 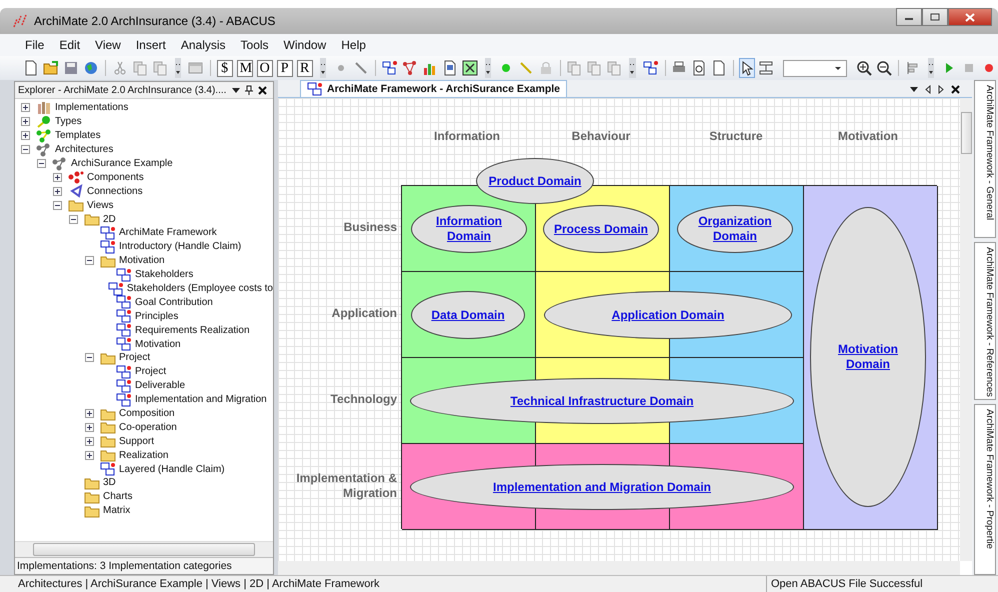 What do you see at coordinates (868, 357) in the screenshot?
I see `domain-link: Motivation Domain` at bounding box center [868, 357].